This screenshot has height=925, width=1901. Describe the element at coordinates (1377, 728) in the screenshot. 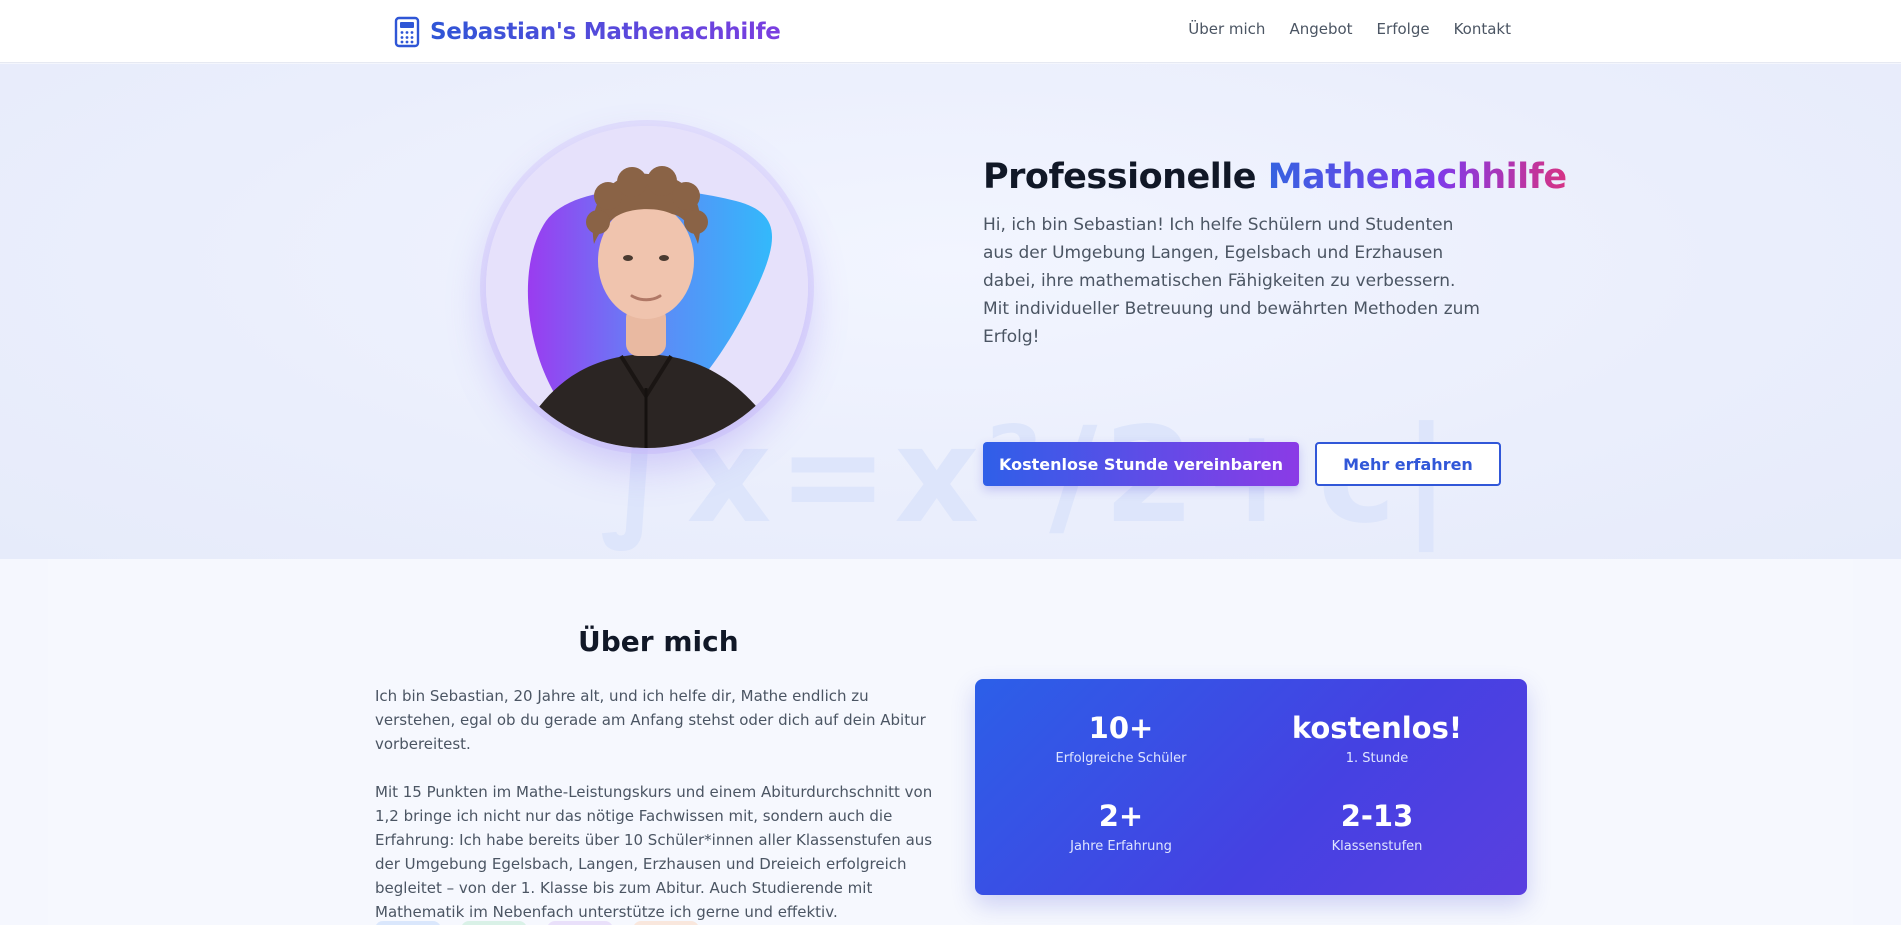

I see `stat-value: kostenlos!` at that location.